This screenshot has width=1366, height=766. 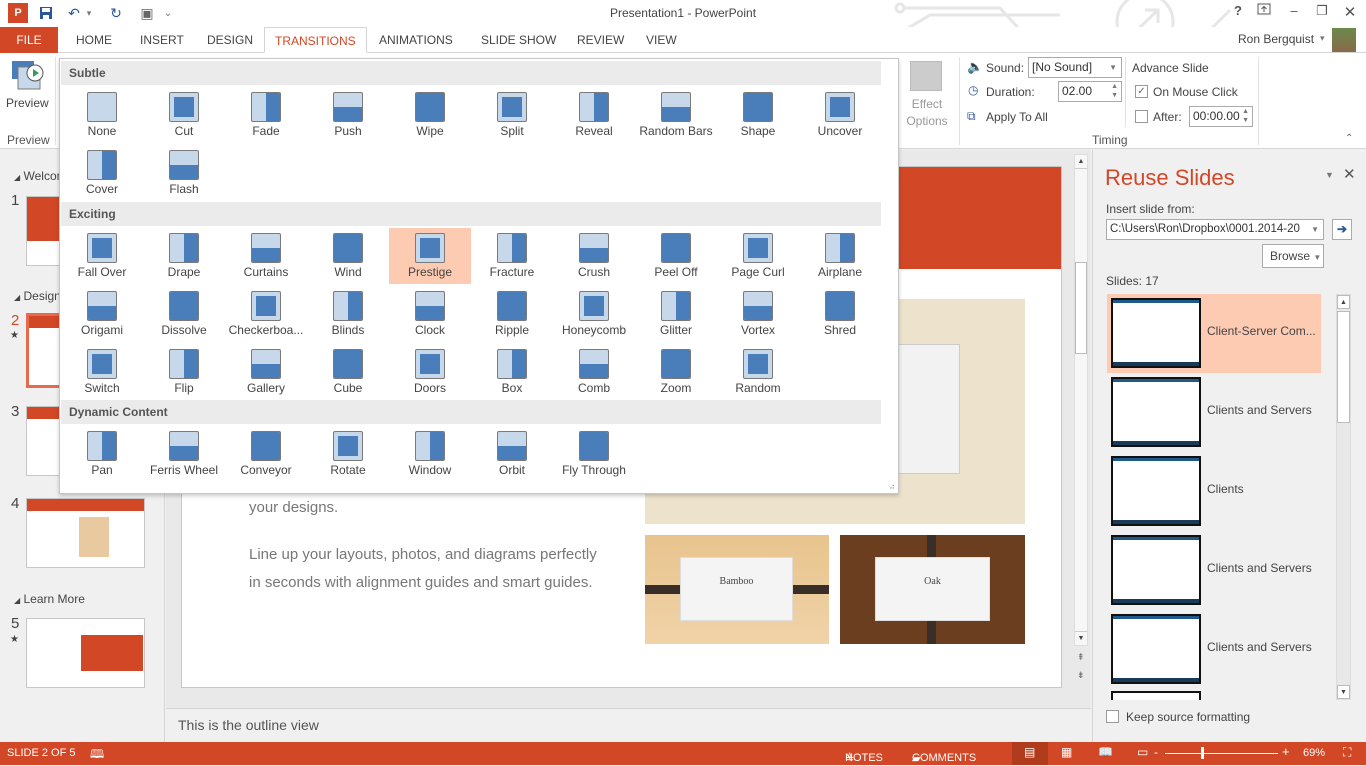 I want to click on transition-fly-through: Fly Through, so click(x=594, y=454).